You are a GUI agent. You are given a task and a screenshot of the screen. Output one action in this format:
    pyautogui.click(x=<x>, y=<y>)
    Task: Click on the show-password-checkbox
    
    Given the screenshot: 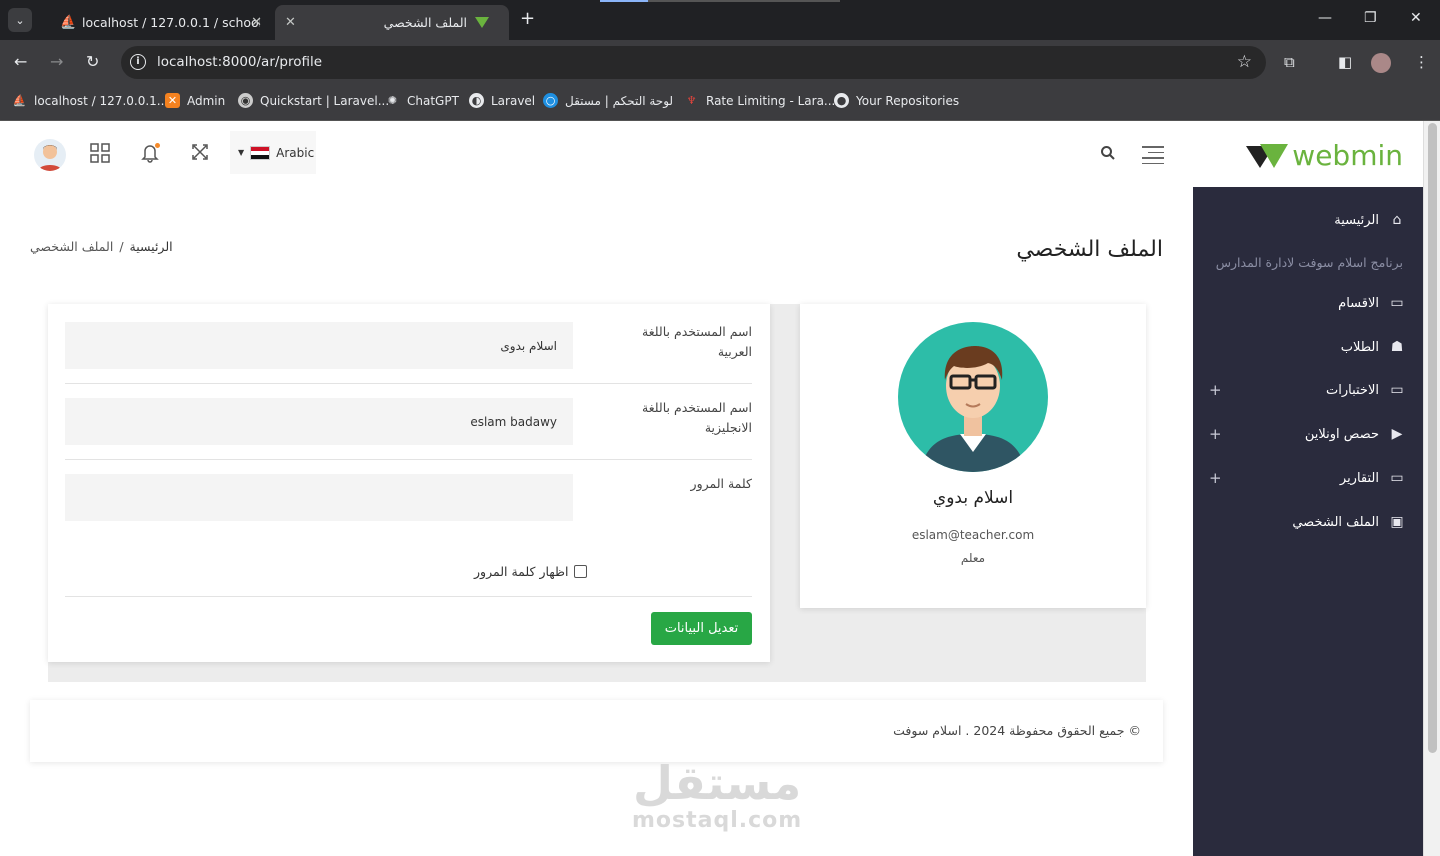 What is the action you would take?
    pyautogui.click(x=581, y=571)
    